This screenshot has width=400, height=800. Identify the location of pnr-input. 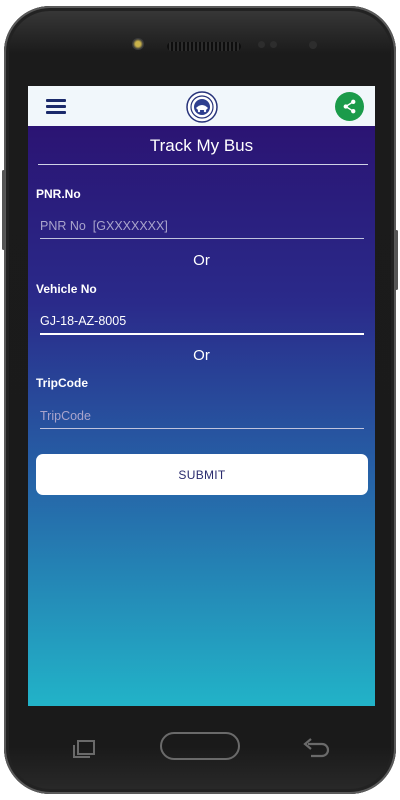
(202, 226).